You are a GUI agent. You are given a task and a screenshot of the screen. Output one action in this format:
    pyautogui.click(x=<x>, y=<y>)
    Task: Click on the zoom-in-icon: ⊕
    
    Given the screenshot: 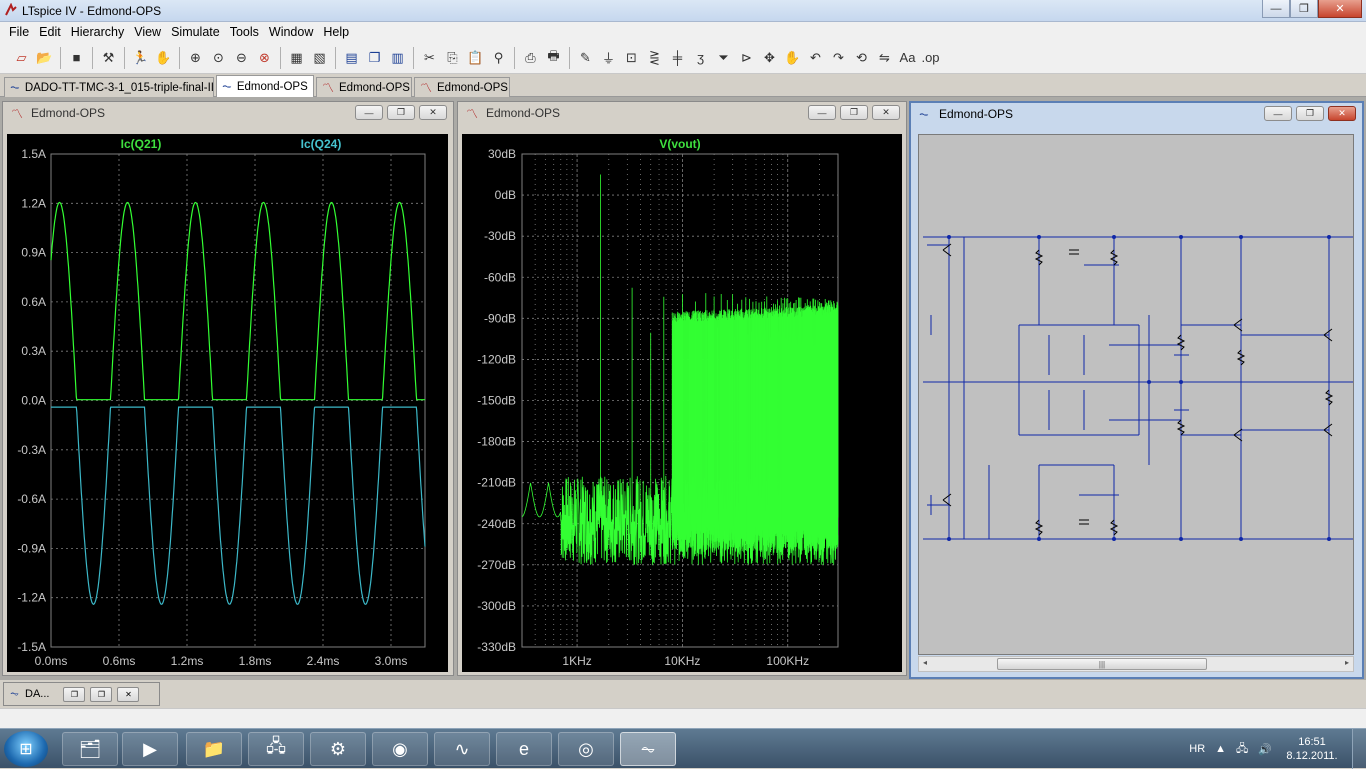 What is the action you would take?
    pyautogui.click(x=195, y=57)
    